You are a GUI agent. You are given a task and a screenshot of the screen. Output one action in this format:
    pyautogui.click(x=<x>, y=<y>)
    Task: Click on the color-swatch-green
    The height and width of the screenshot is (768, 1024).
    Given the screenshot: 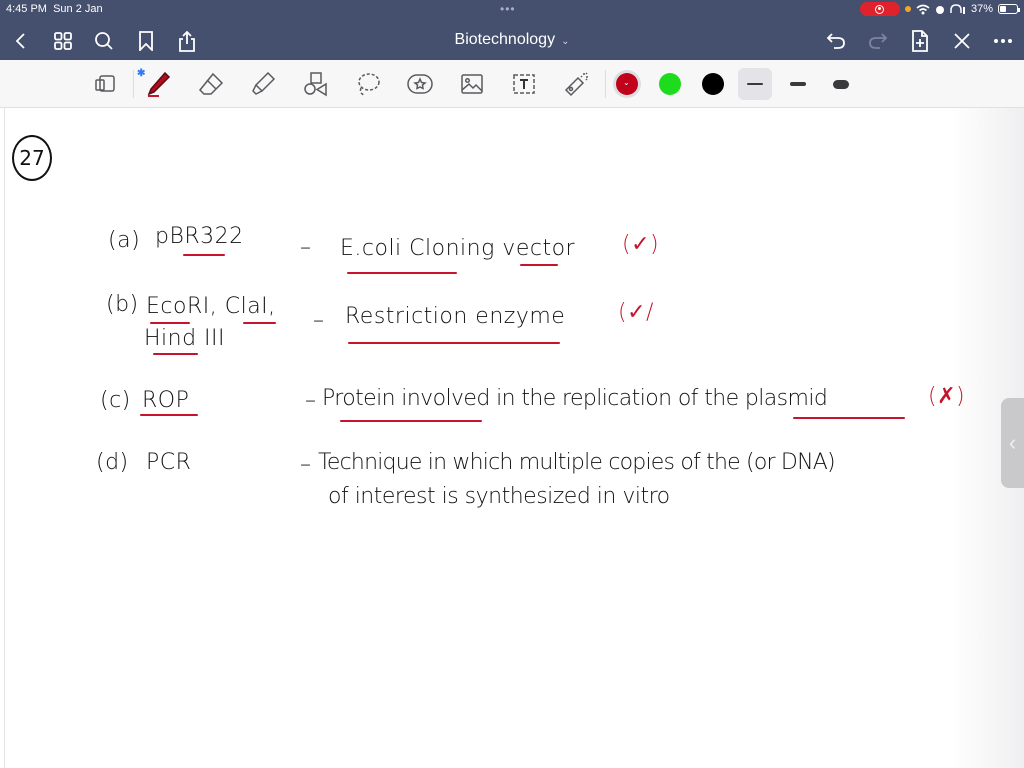 What is the action you would take?
    pyautogui.click(x=670, y=84)
    